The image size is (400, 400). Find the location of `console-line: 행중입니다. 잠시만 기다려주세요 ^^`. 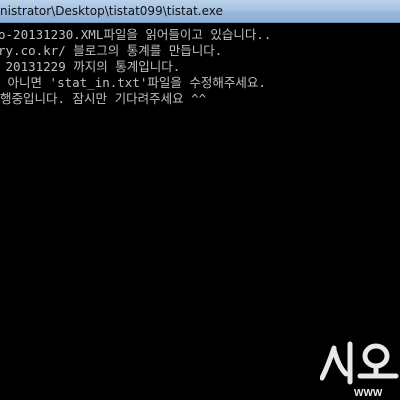

console-line: 행중입니다. 잠시만 기다려주세요 ^^ is located at coordinates (103, 98).